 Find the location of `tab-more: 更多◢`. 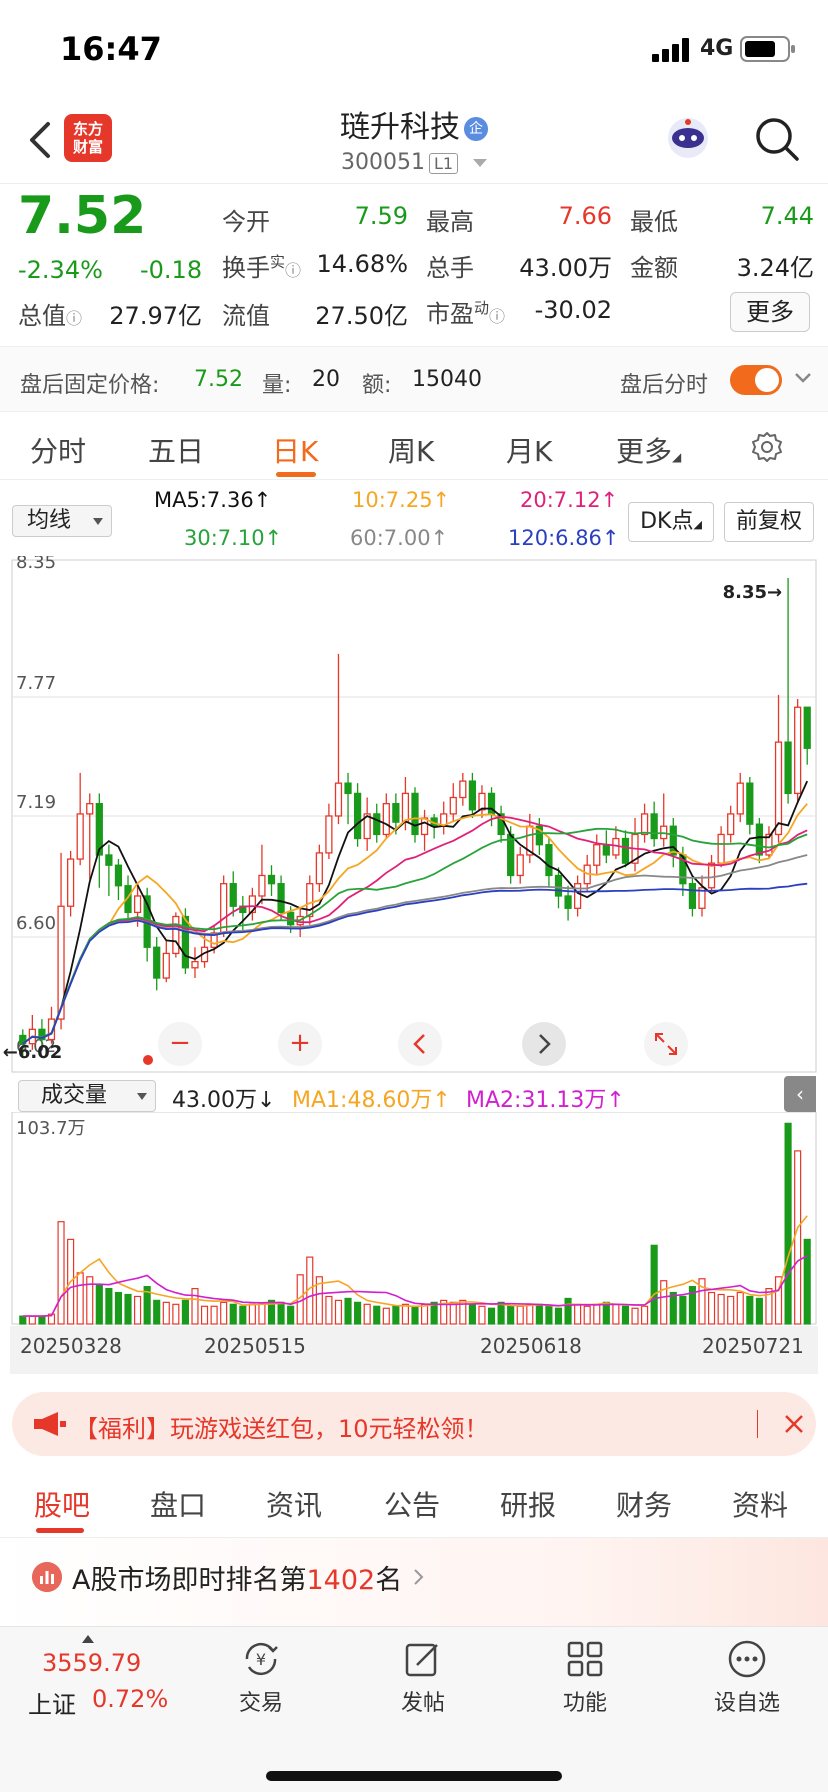

tab-more: 更多◢ is located at coordinates (648, 450).